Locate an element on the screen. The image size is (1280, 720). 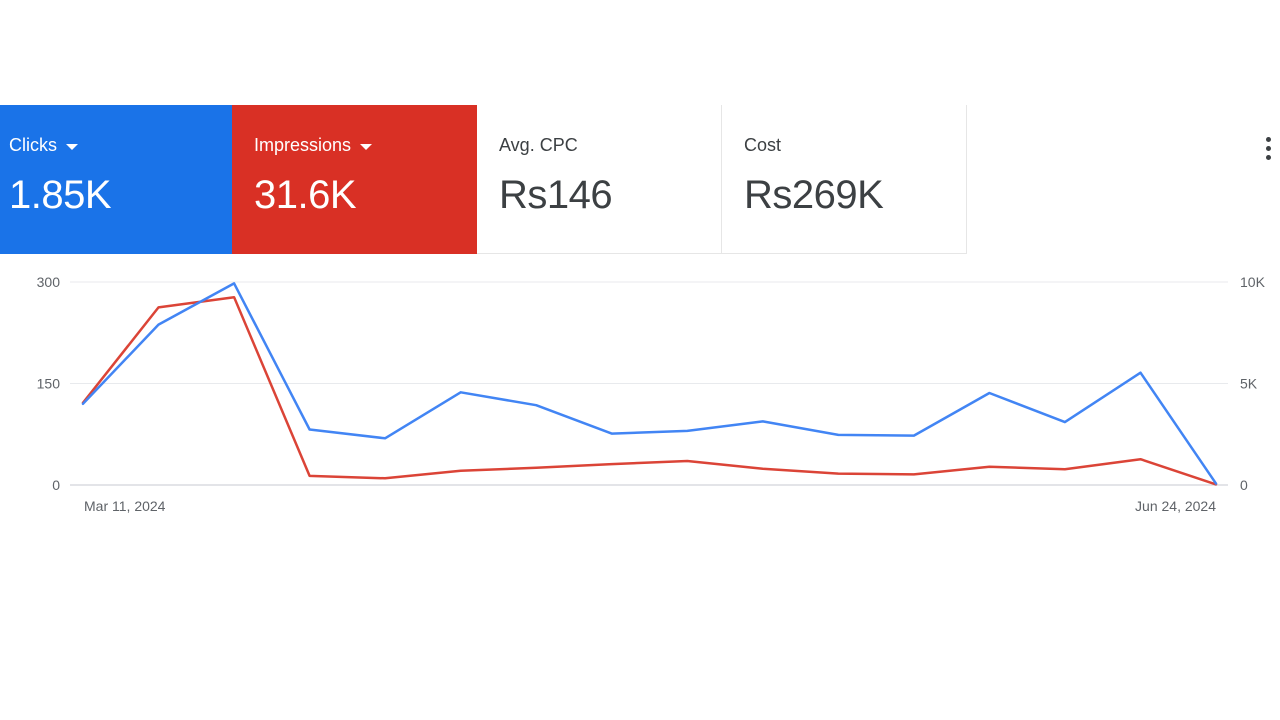
right-axis-tick: 0 is located at coordinates (1244, 485).